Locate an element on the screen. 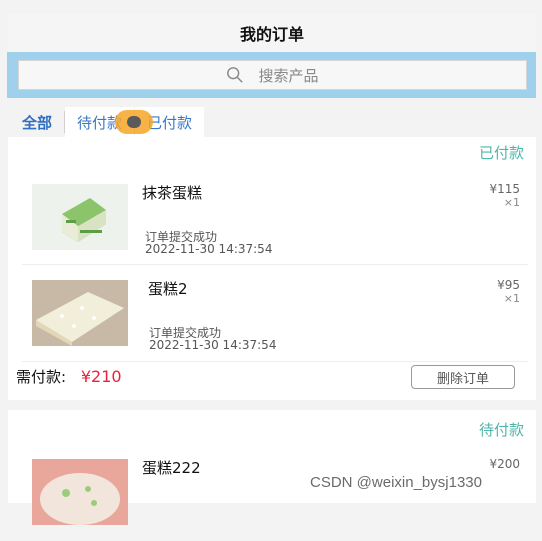  order-tabs: 全部 待付款 已付款 is located at coordinates (273, 125).